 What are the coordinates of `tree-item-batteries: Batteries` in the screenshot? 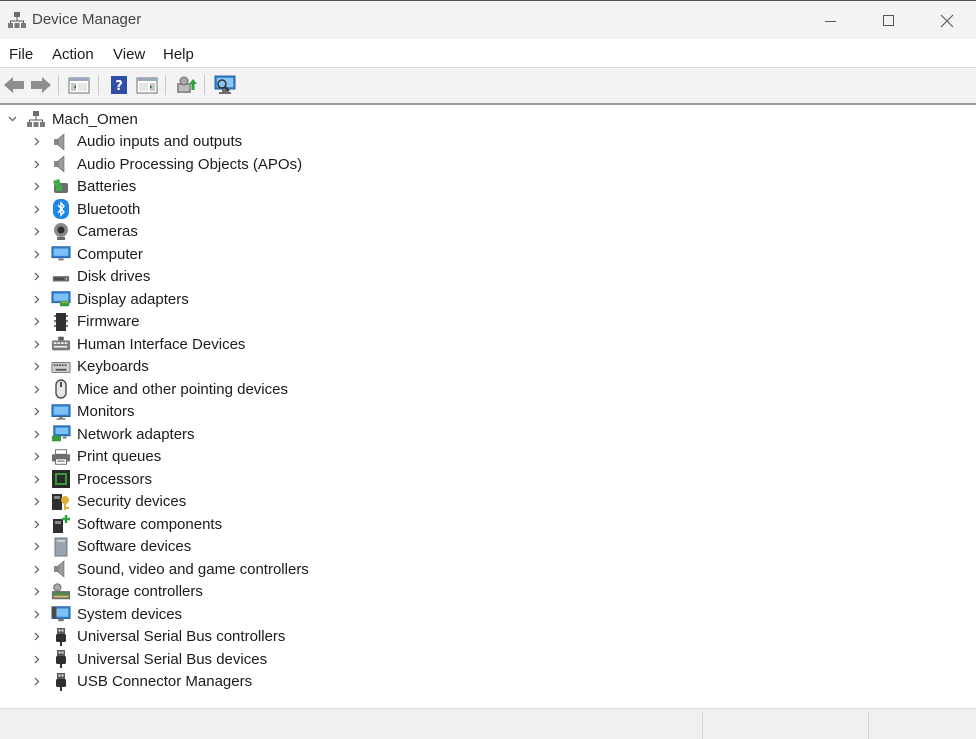 It's located at (83, 187).